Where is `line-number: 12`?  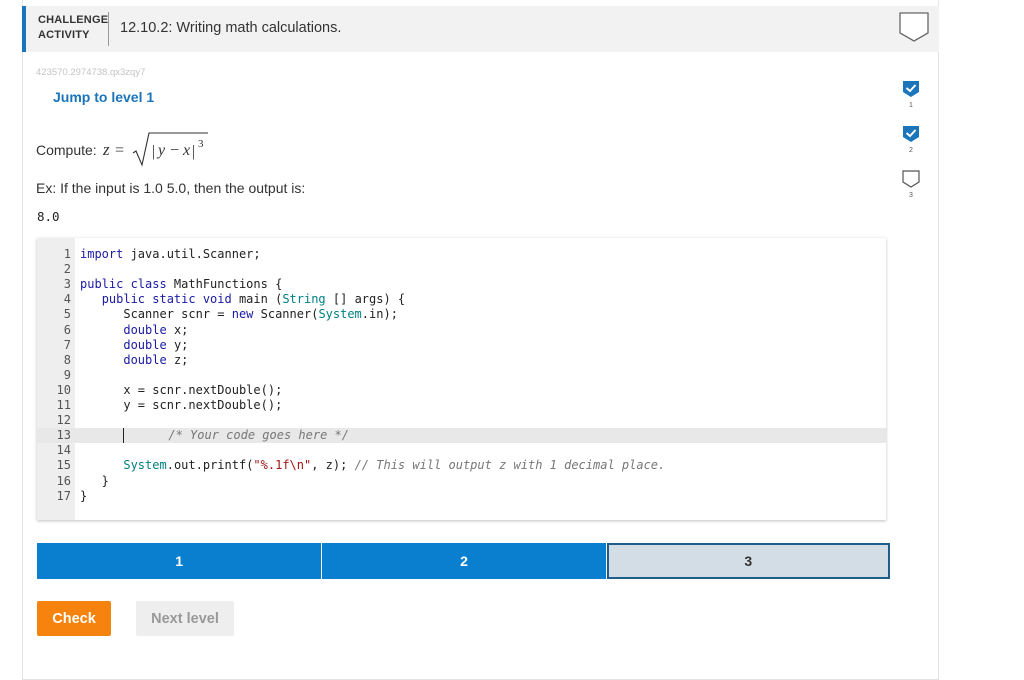 line-number: 12 is located at coordinates (63, 420).